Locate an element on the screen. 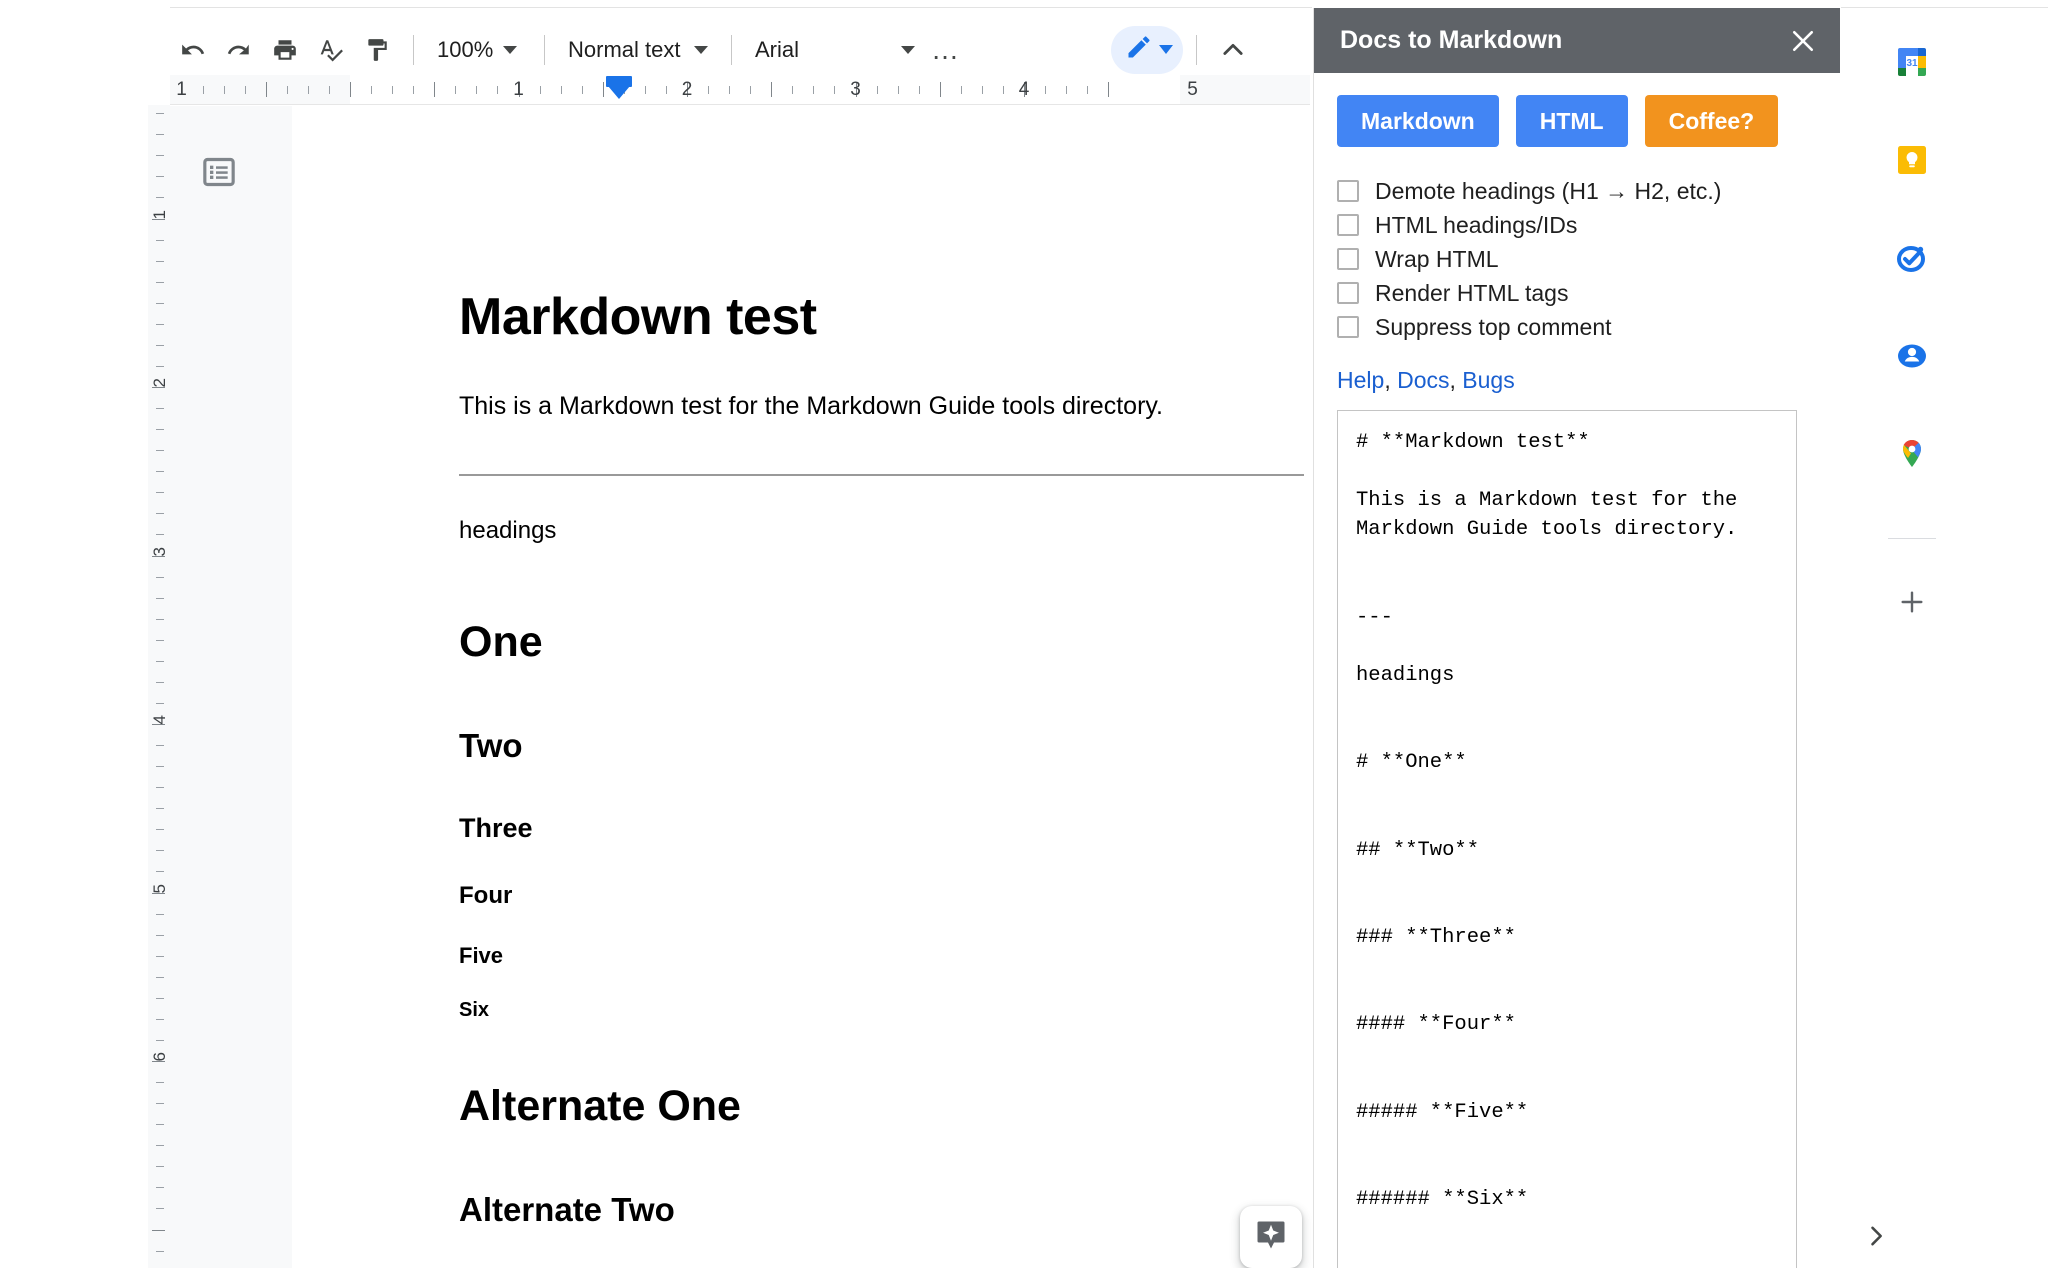 This screenshot has height=1268, width=2048. option-row: Suppress top comment is located at coordinates (1577, 327).